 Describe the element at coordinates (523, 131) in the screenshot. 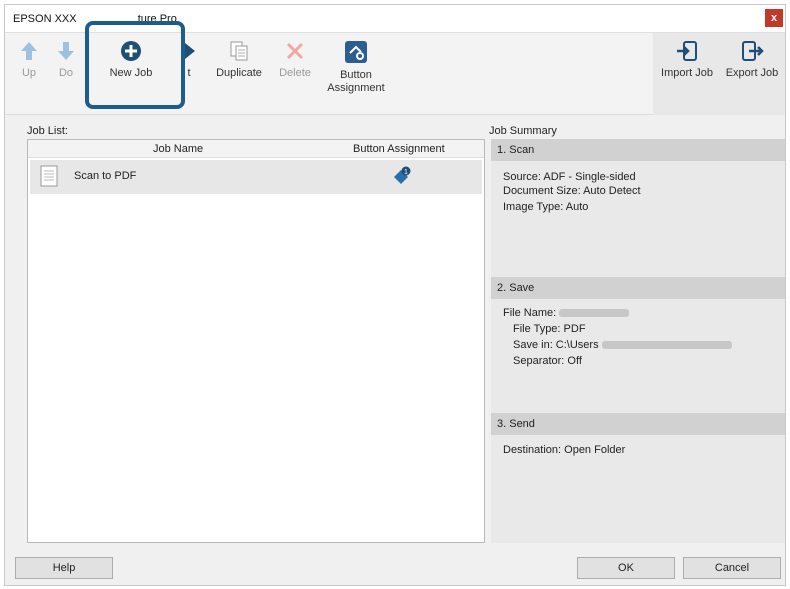

I see `job-summary-label: Job Summary` at that location.